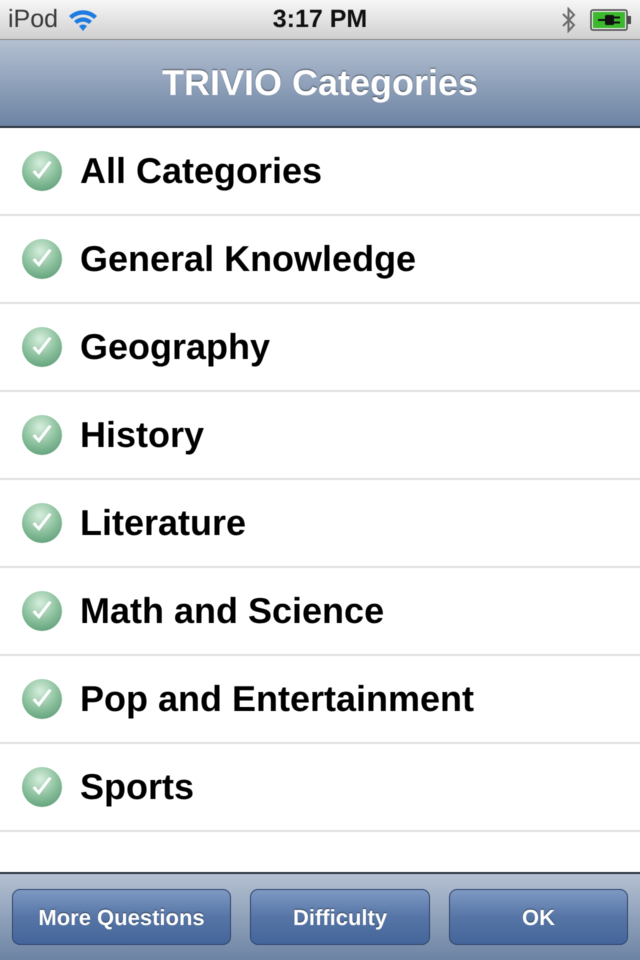 Image resolution: width=640 pixels, height=960 pixels. I want to click on category-row: Literature, so click(320, 524).